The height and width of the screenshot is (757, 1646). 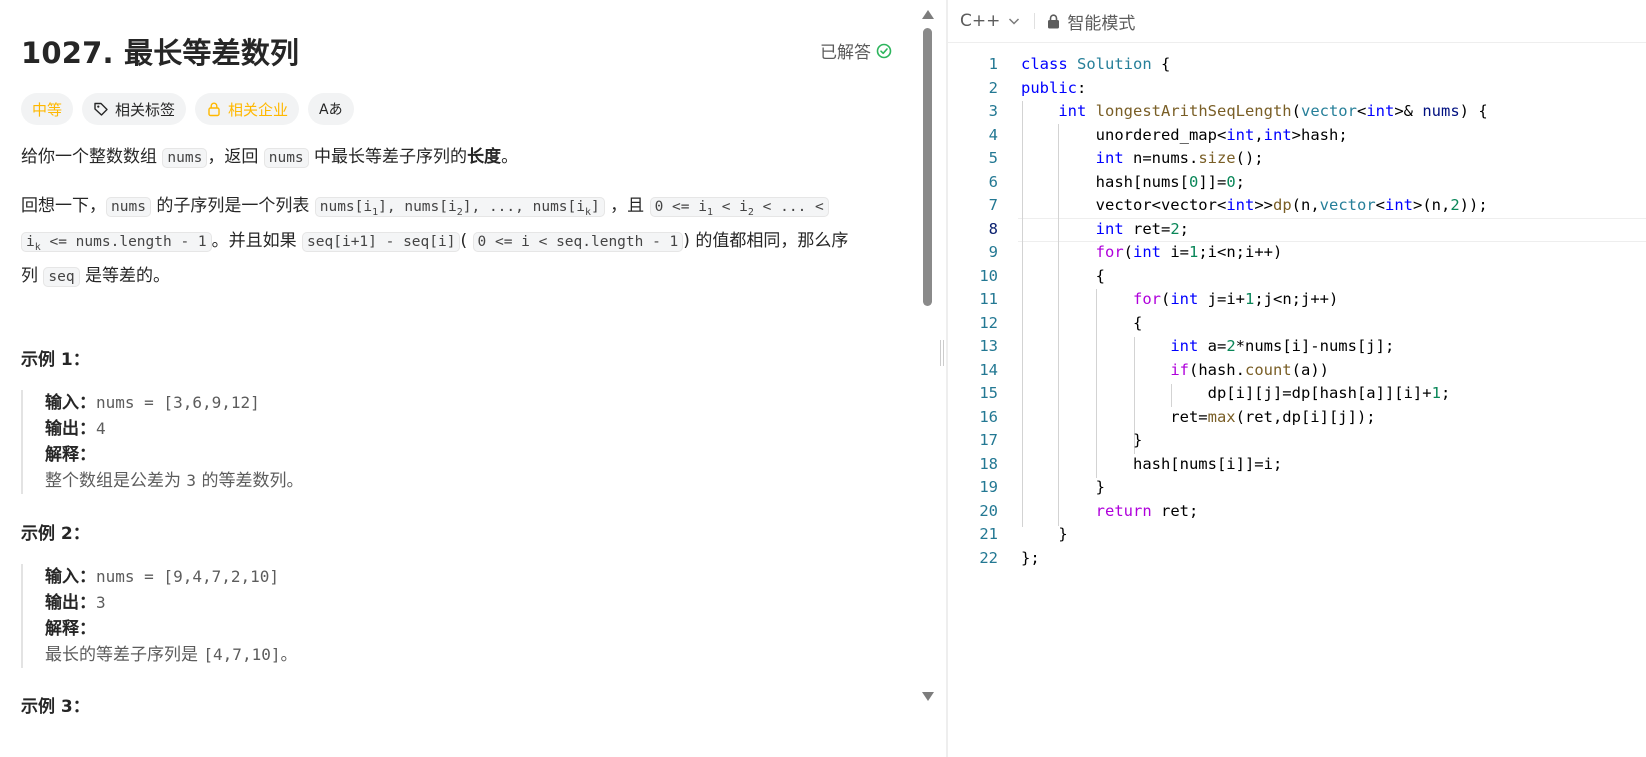 What do you see at coordinates (55, 707) in the screenshot?
I see `example-3-title: 示例 3：` at bounding box center [55, 707].